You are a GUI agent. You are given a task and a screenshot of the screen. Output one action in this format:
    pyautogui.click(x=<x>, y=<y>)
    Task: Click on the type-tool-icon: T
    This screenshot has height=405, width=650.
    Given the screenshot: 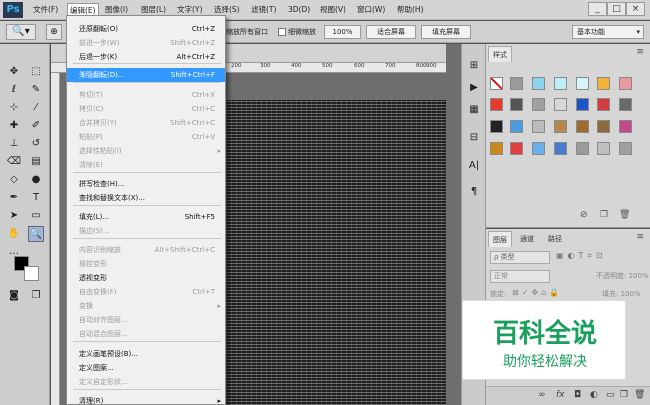 What is the action you would take?
    pyautogui.click(x=36, y=198)
    